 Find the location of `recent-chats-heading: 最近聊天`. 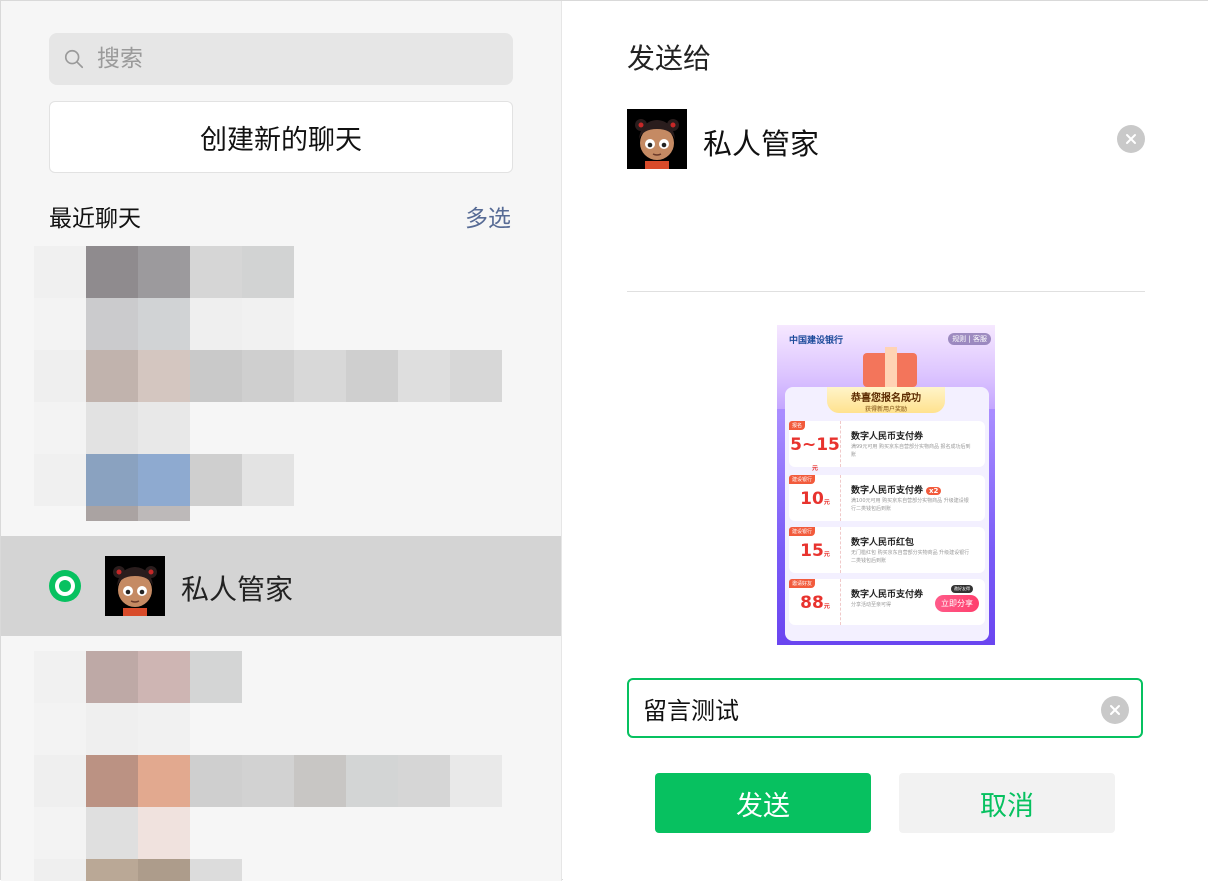

recent-chats-heading: 最近聊天 is located at coordinates (95, 219).